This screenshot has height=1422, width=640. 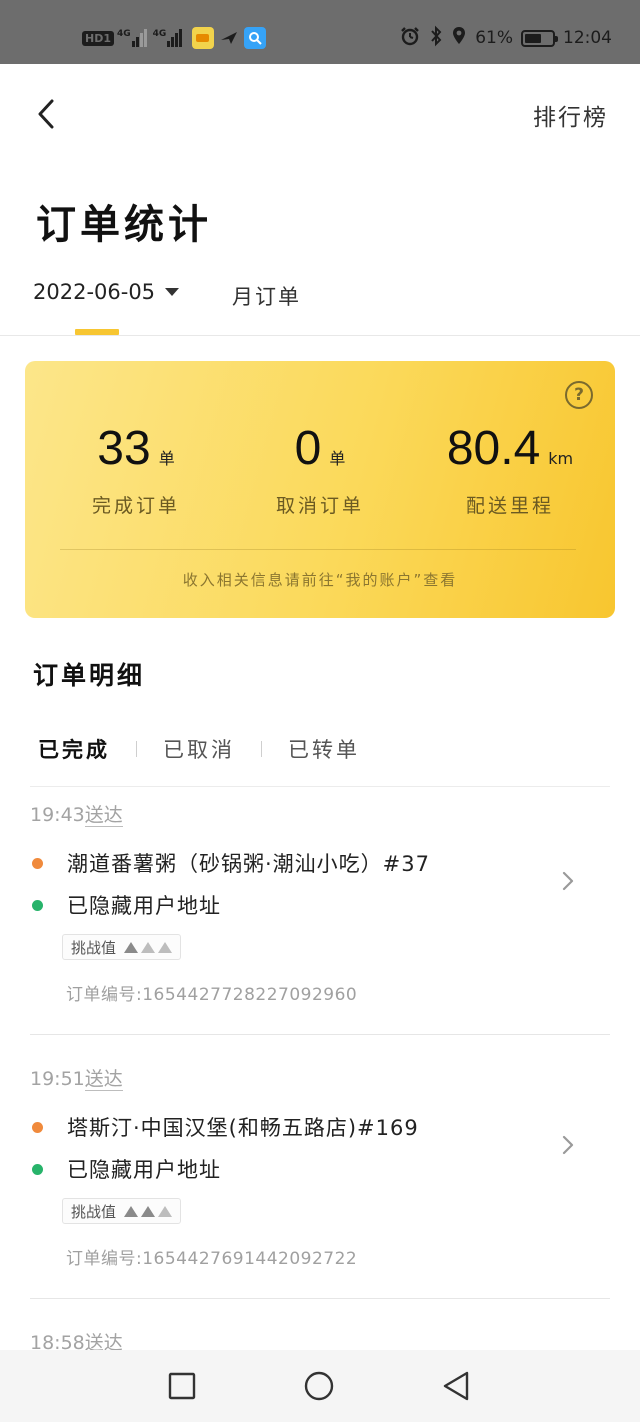 I want to click on status-left: HD1 4G 4G, so click(x=174, y=38).